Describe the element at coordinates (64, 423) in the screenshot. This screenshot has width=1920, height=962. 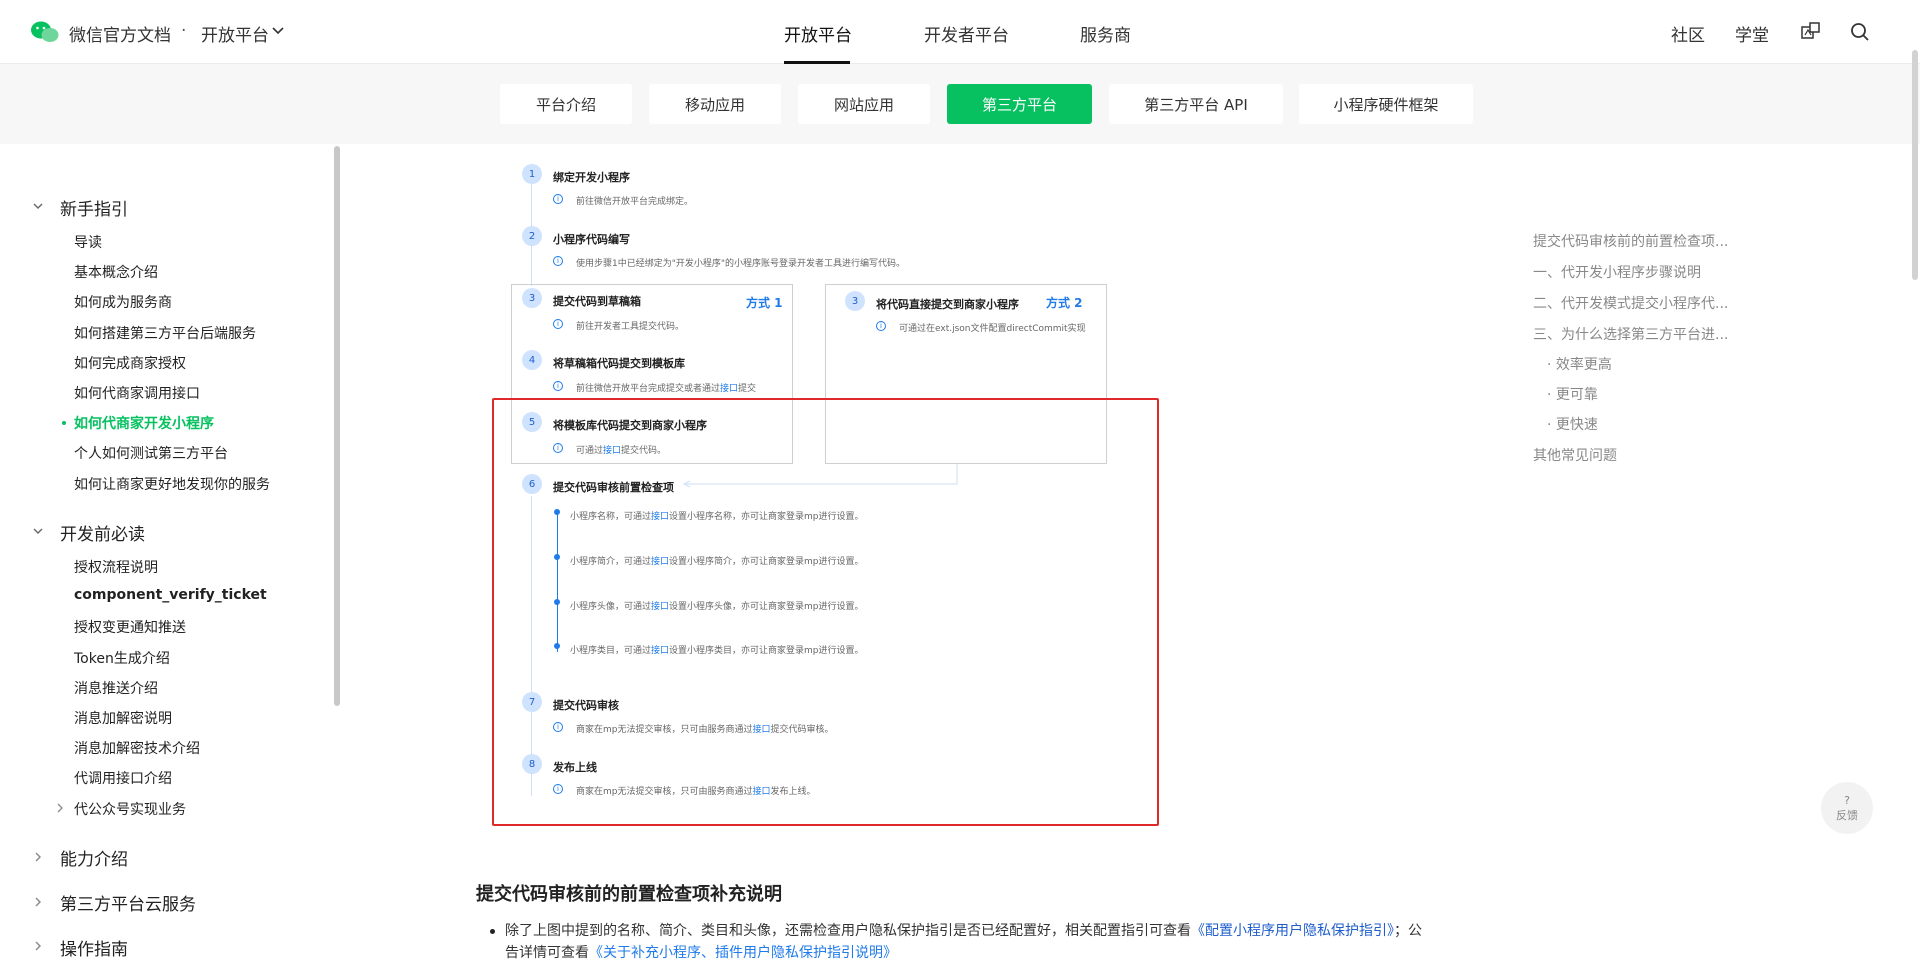
I see `active-indicator` at that location.